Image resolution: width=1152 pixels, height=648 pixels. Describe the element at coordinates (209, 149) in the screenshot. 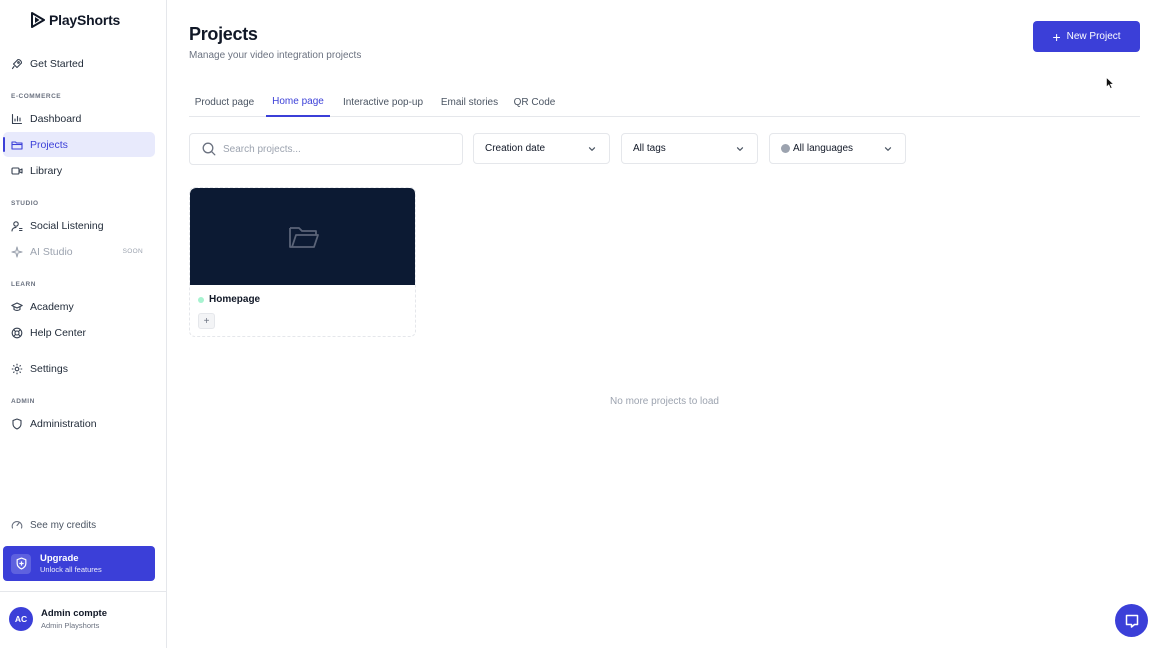

I see `search-icon` at that location.